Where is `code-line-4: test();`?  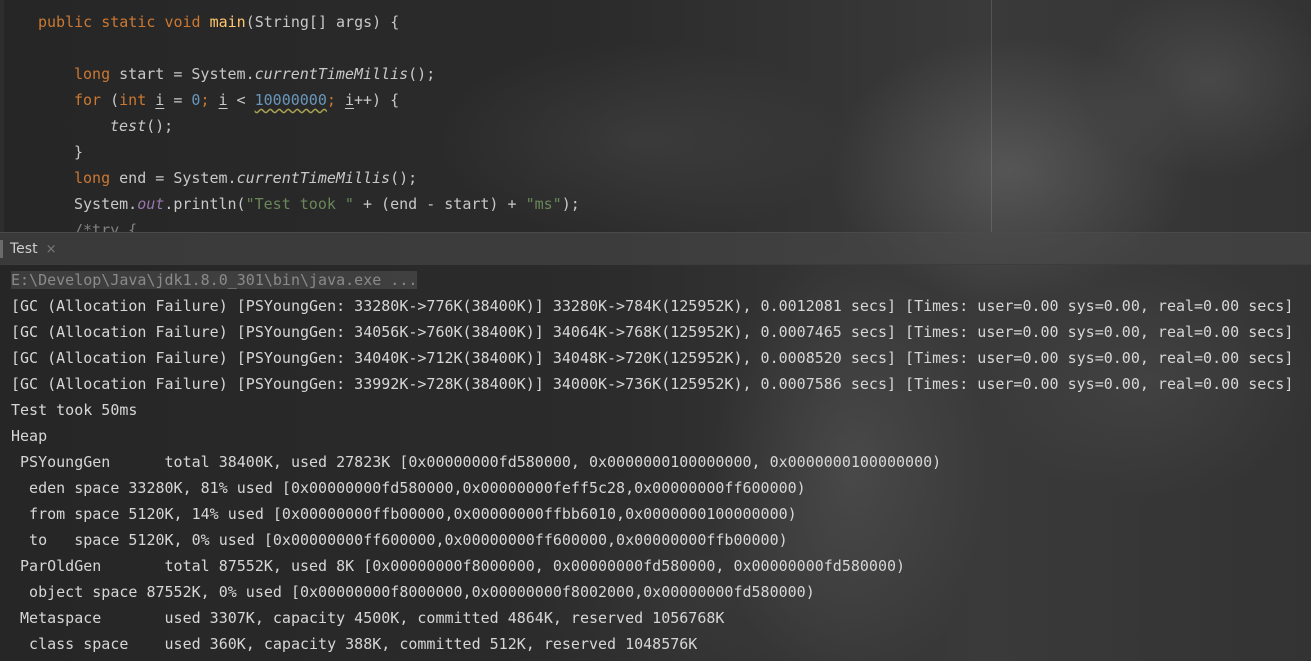 code-line-4: test(); is located at coordinates (141, 126).